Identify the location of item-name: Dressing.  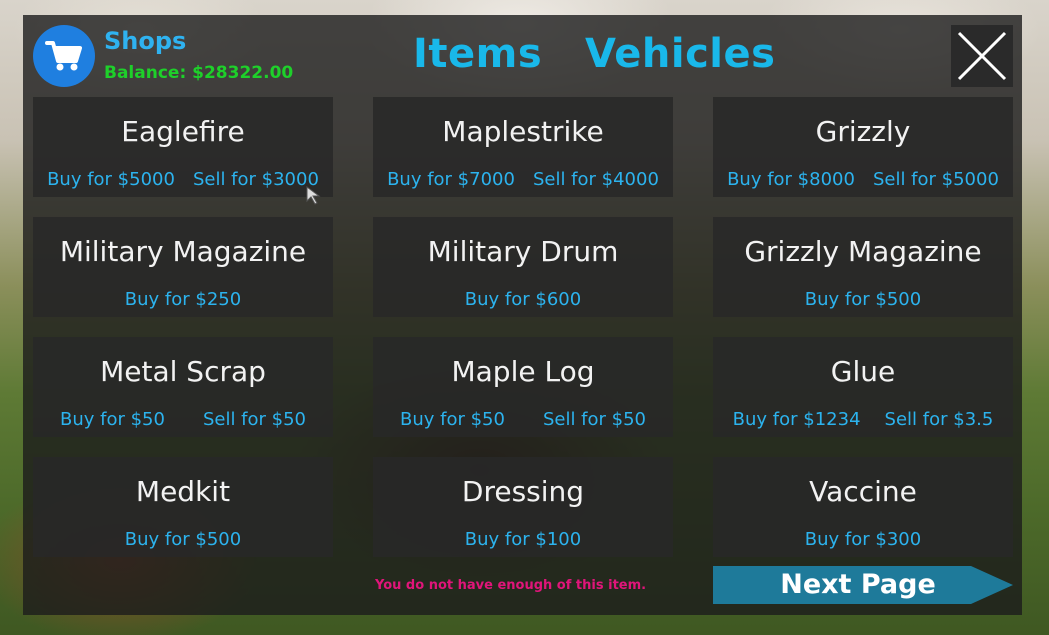
(523, 491).